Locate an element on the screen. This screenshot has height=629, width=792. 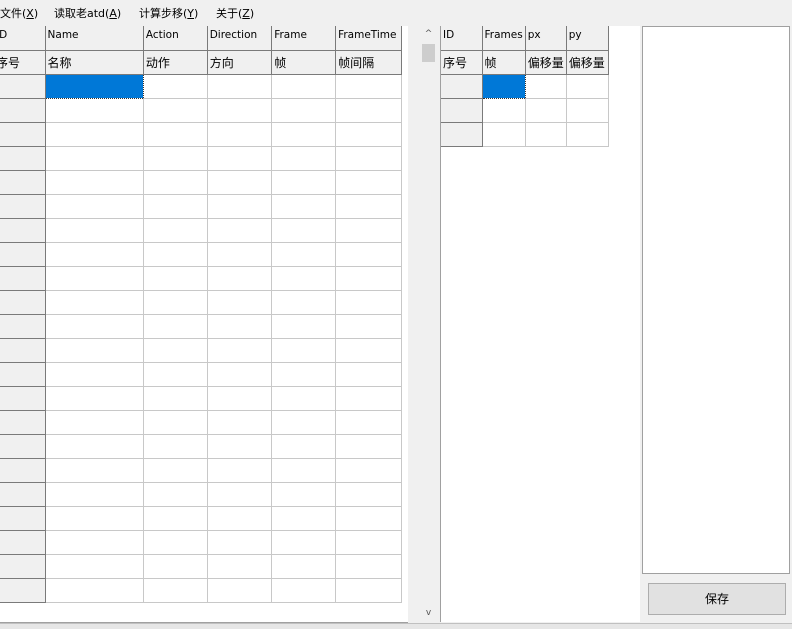
frame-grid-row is located at coordinates (525, 134).